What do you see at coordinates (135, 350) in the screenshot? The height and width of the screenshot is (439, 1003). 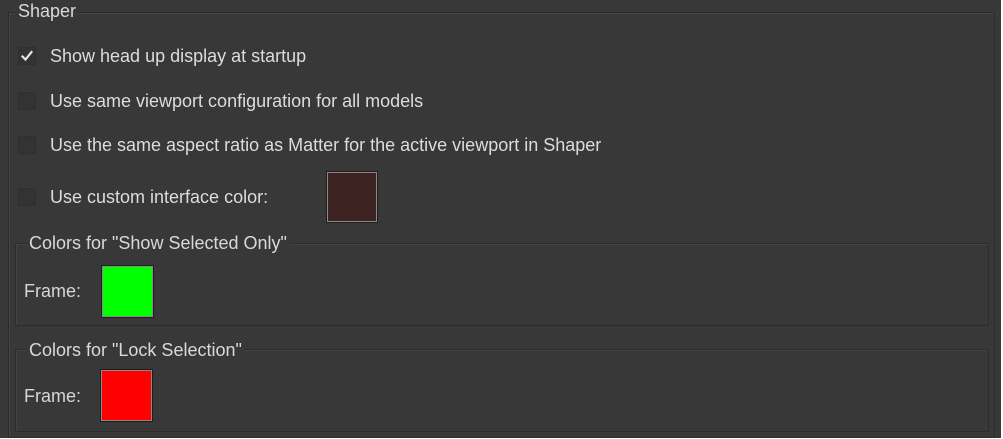 I see `lock-selection-group-title: Colors for "Lock Selection"` at bounding box center [135, 350].